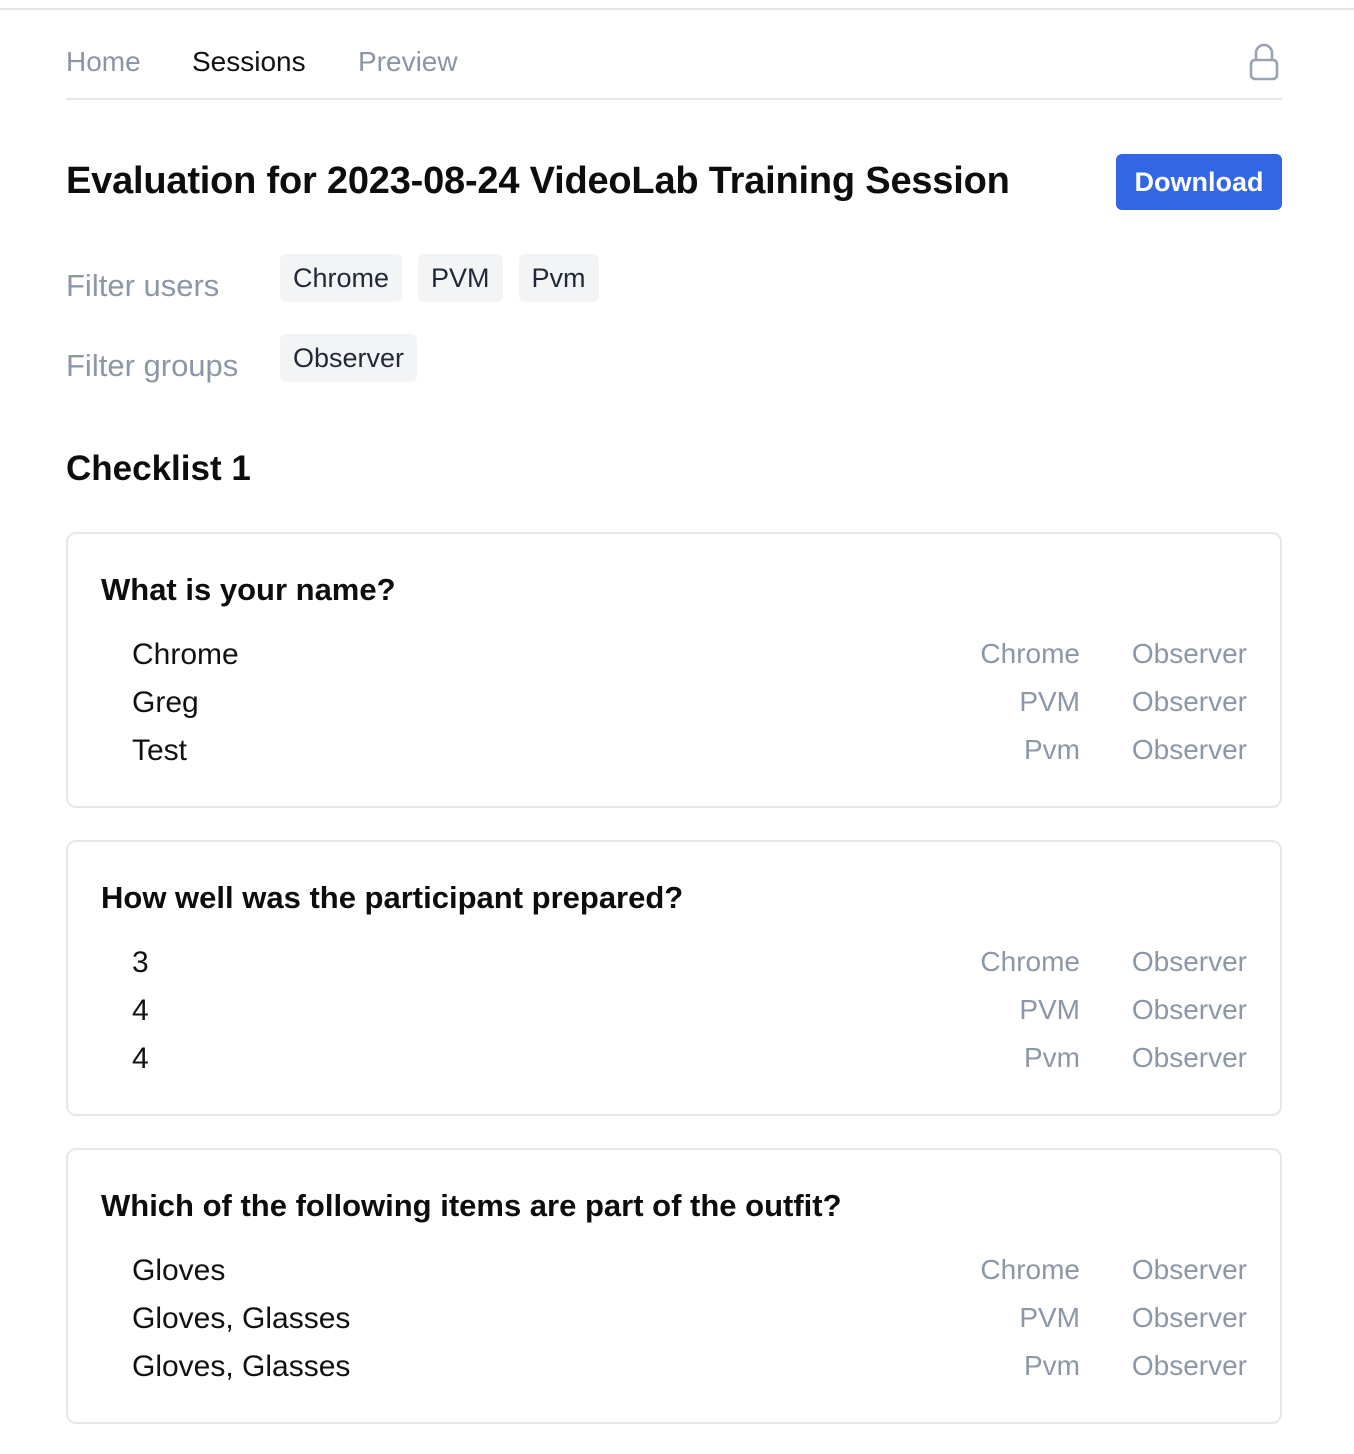 This screenshot has height=1454, width=1354. I want to click on question-text: How well was the participant prepared?, so click(392, 897).